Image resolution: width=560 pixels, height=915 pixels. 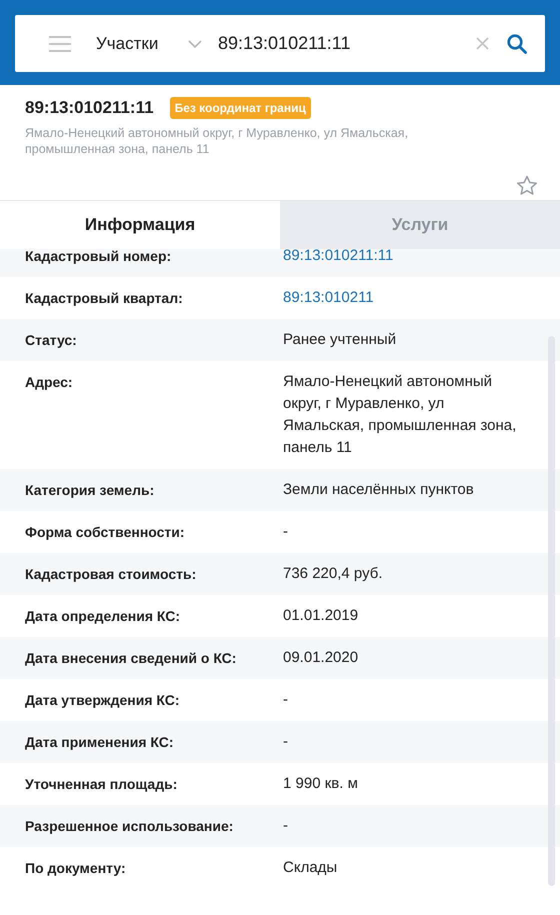 I want to click on scrollbar, so click(x=551, y=611).